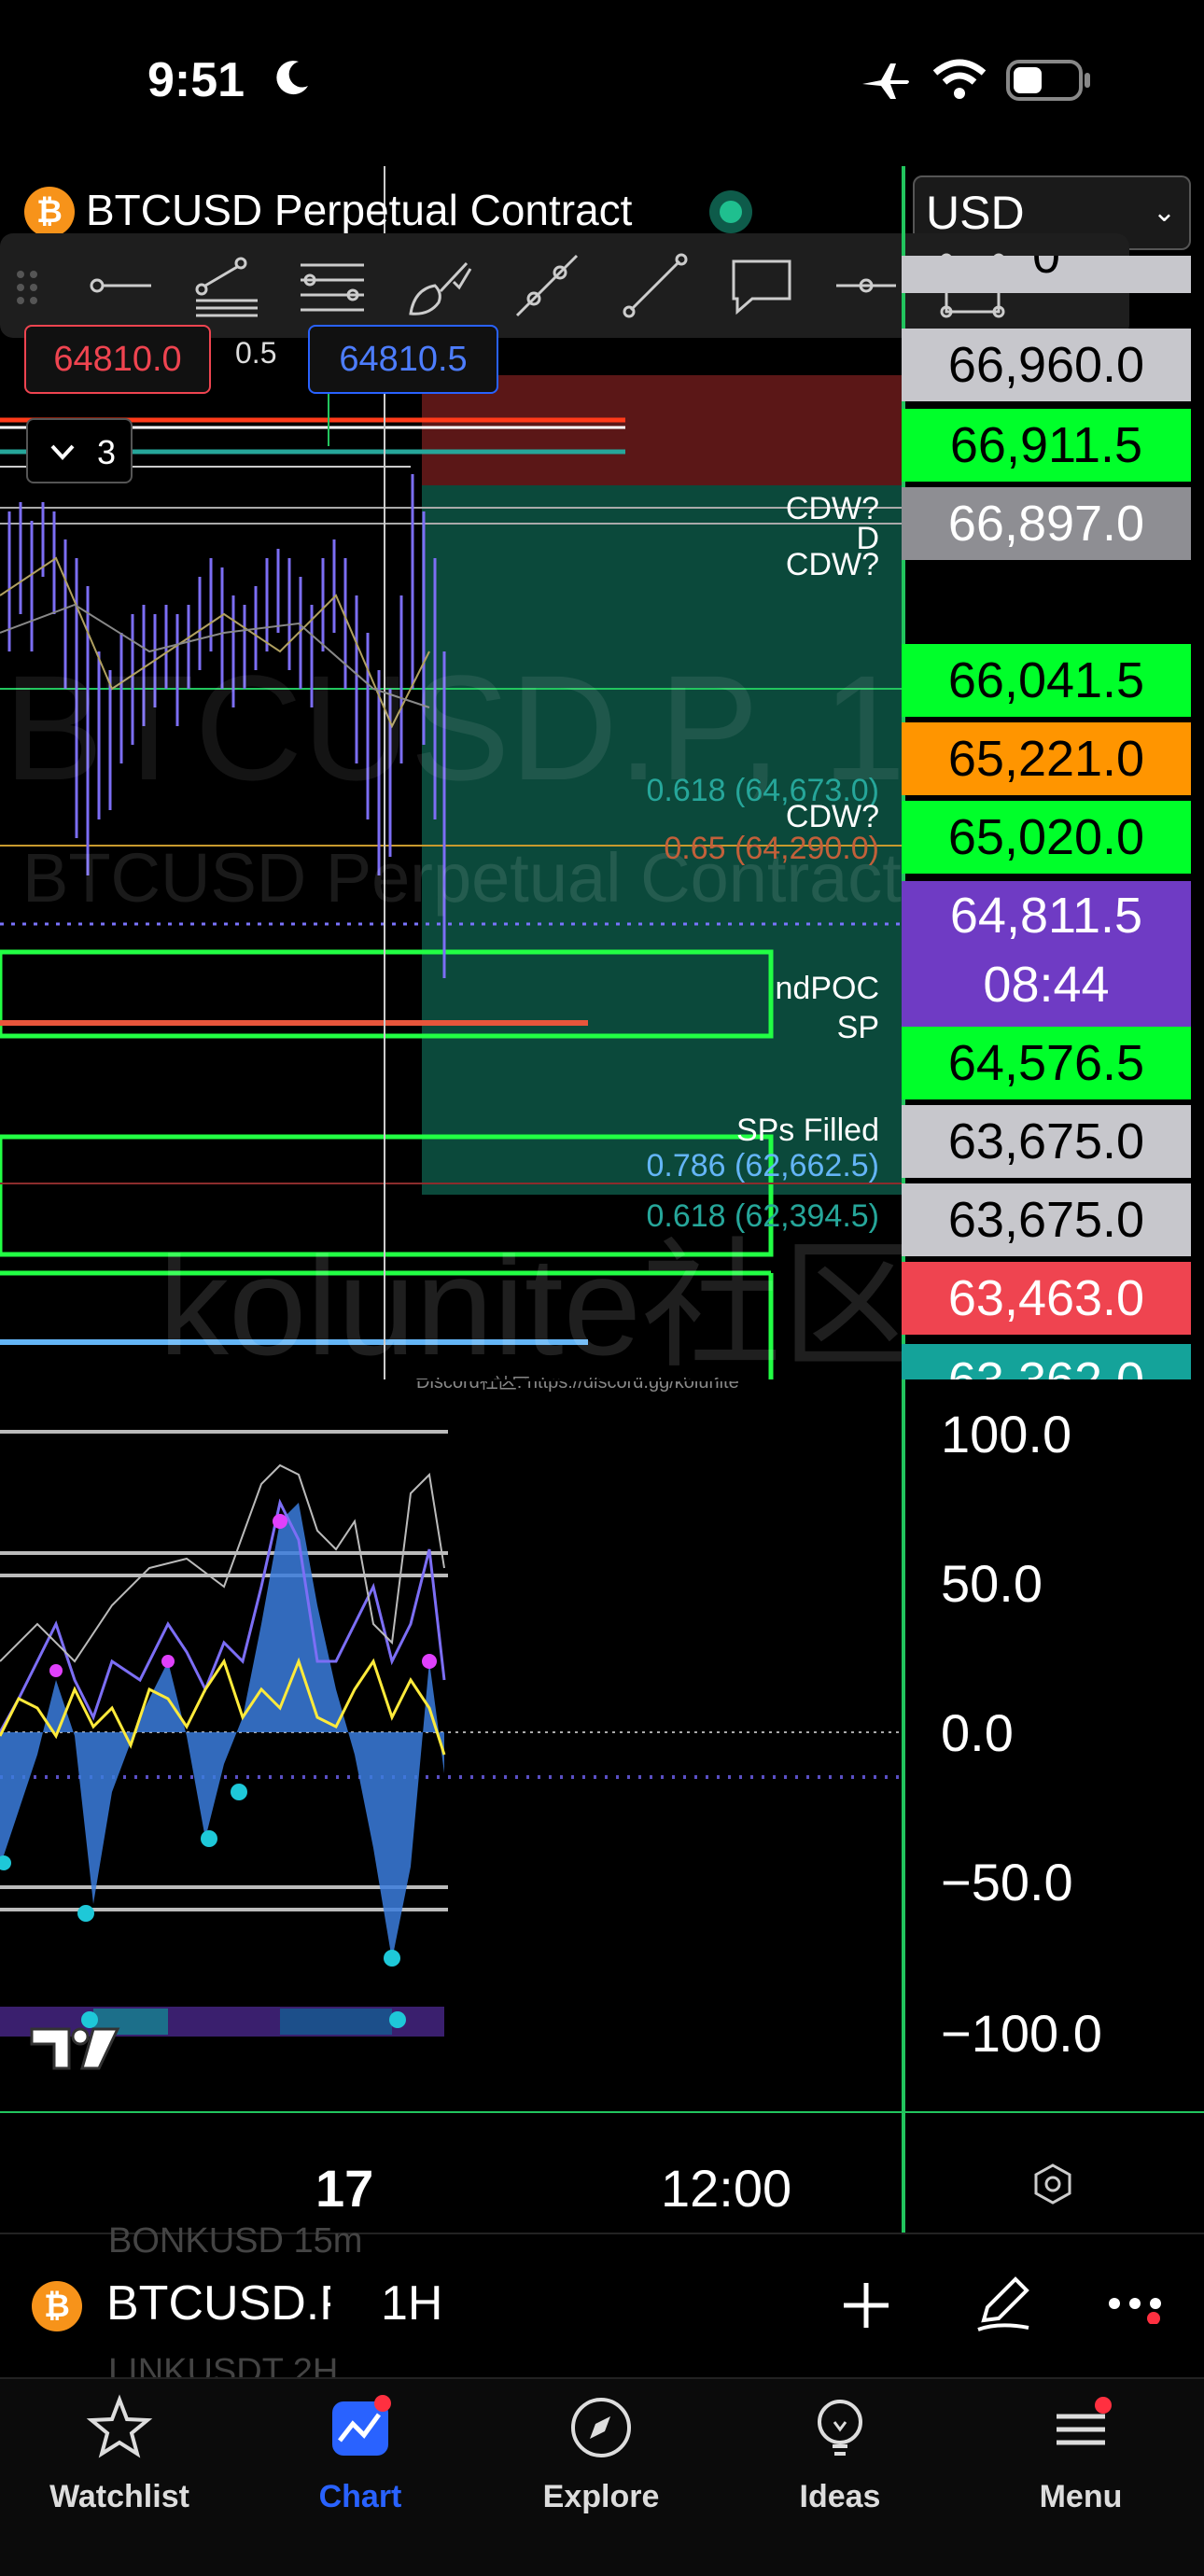 The width and height of the screenshot is (1204, 2576). What do you see at coordinates (74, 2050) in the screenshot?
I see `tradingview-logo-icon` at bounding box center [74, 2050].